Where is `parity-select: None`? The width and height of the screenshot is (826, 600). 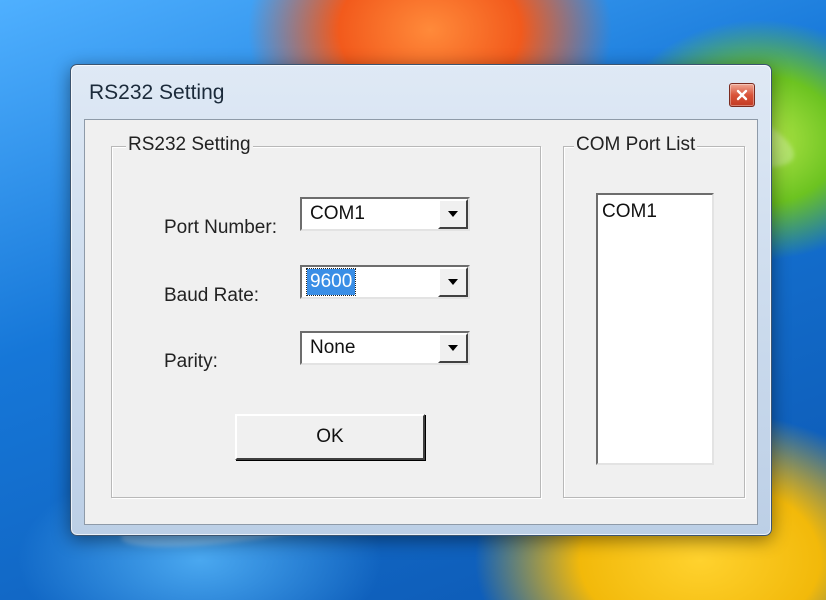
parity-select: None is located at coordinates (385, 348).